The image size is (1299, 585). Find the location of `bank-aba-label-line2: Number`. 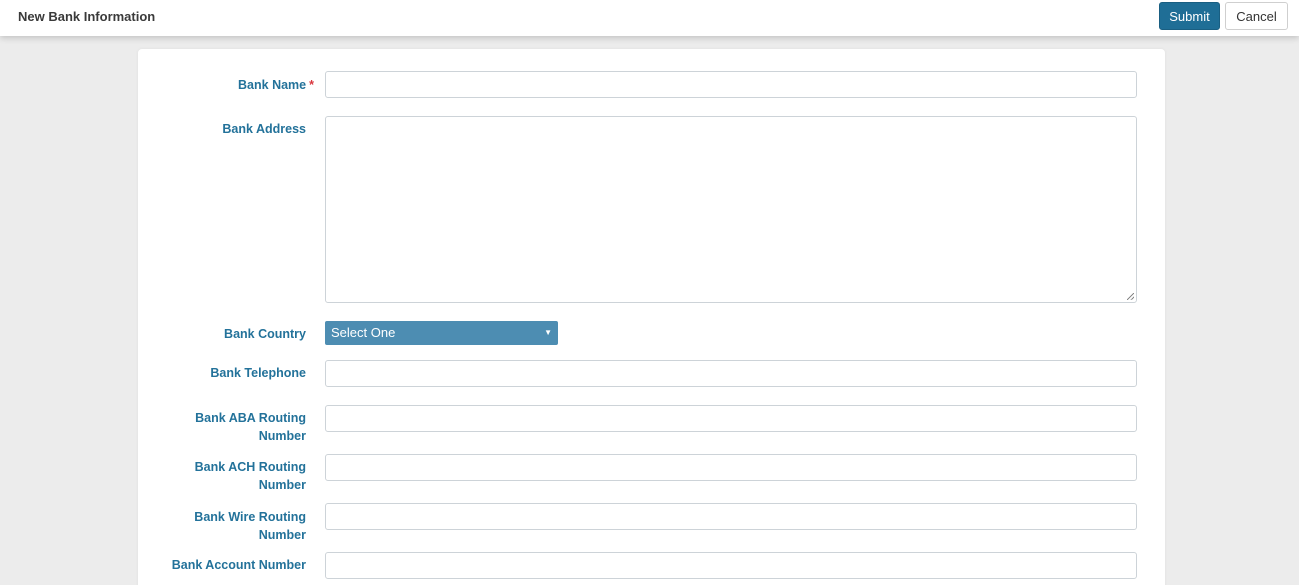

bank-aba-label-line2: Number is located at coordinates (282, 436).